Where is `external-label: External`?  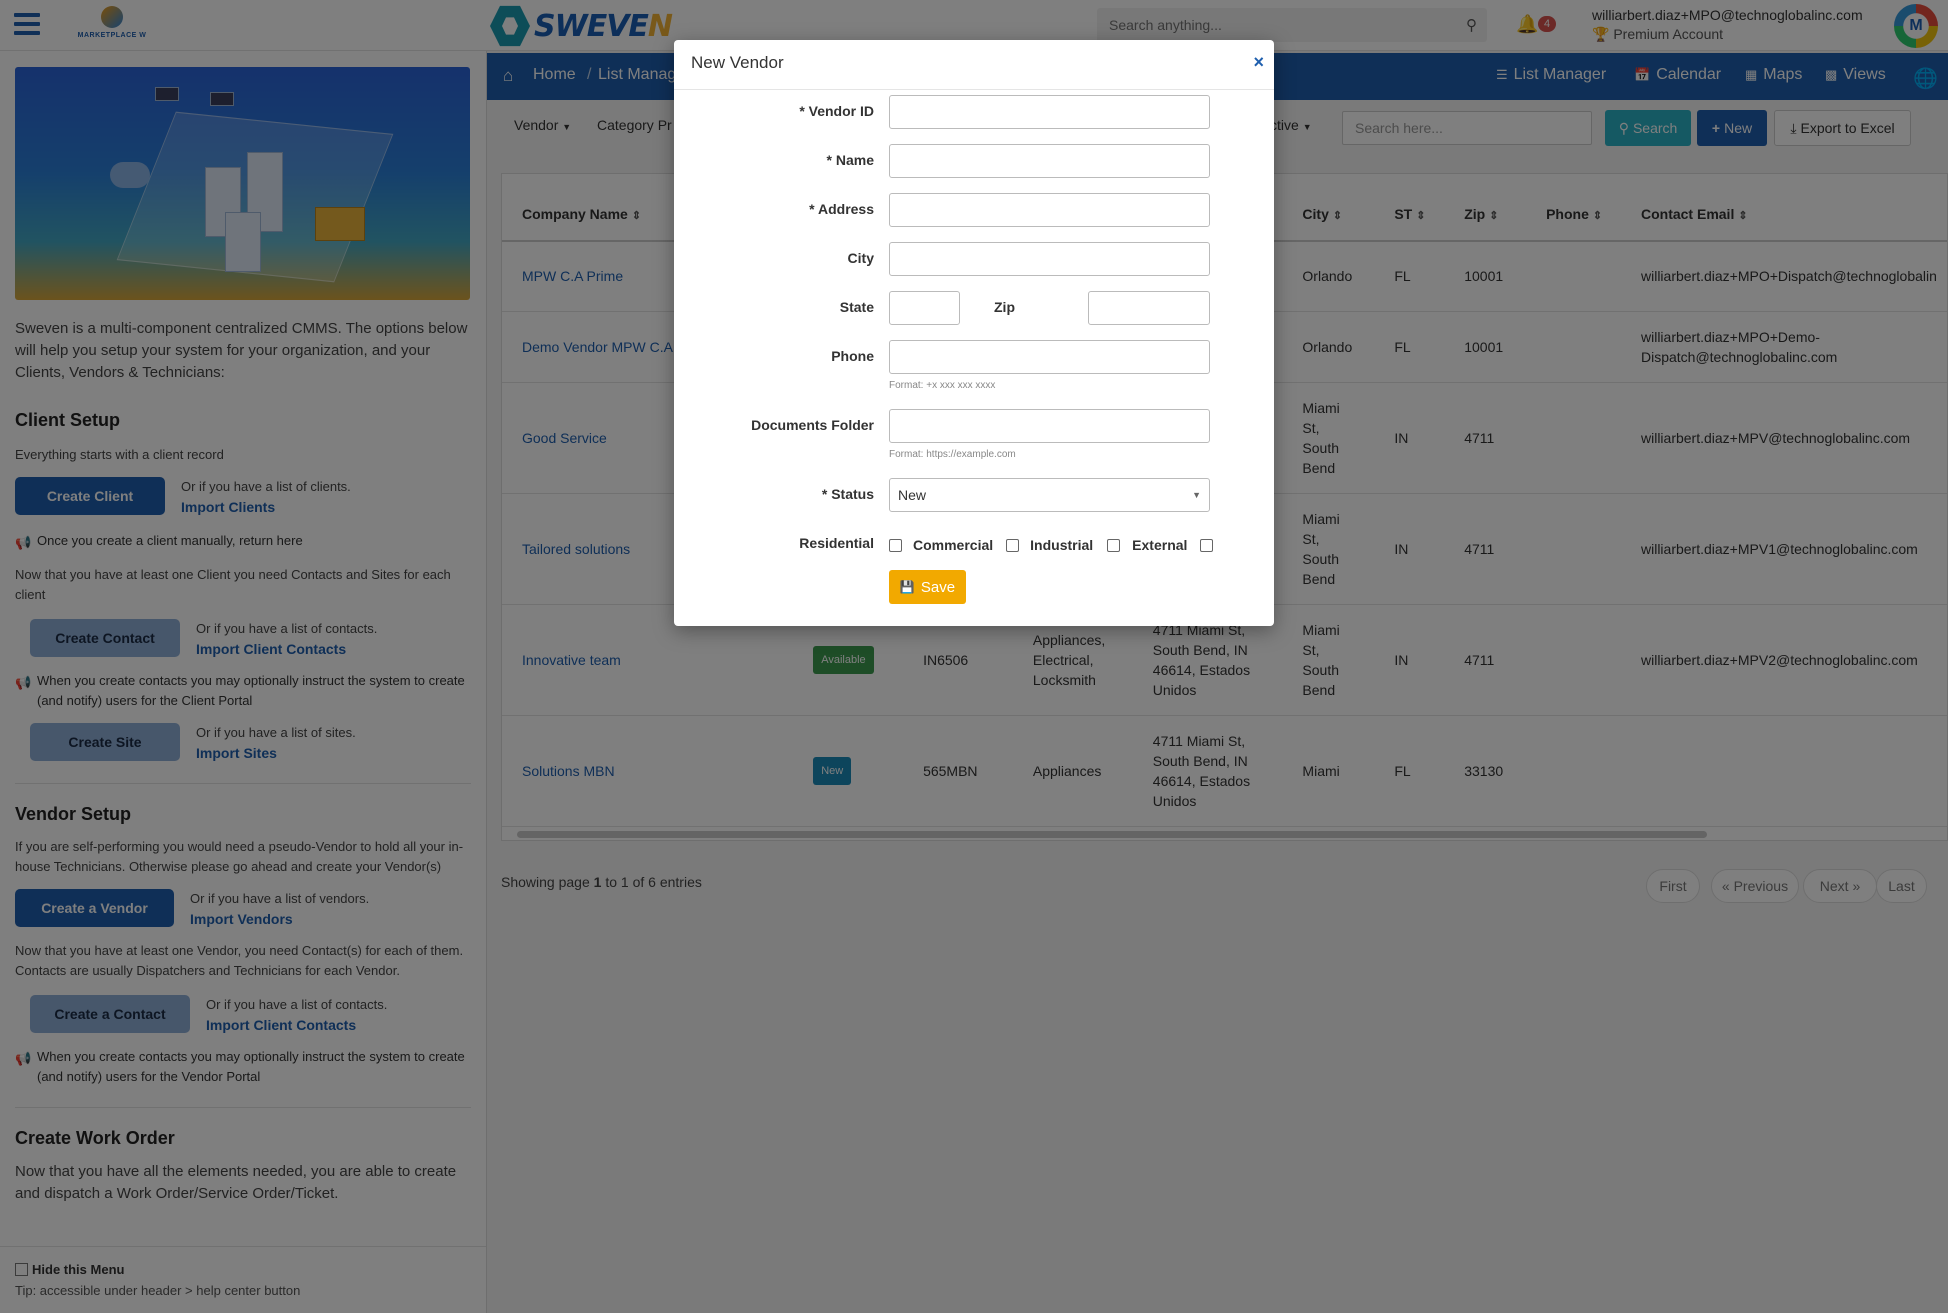
external-label: External is located at coordinates (1160, 545).